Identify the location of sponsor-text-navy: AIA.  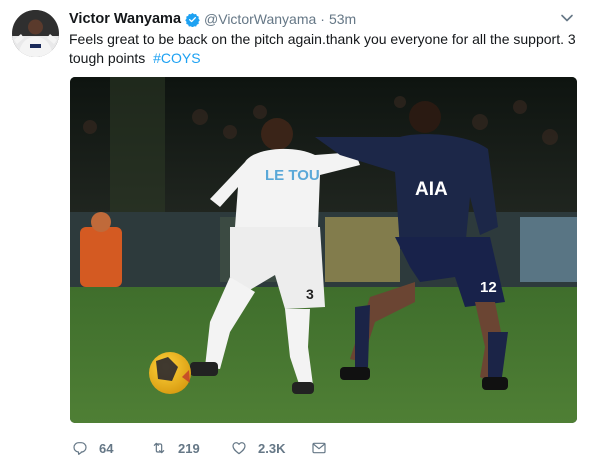
(431, 189).